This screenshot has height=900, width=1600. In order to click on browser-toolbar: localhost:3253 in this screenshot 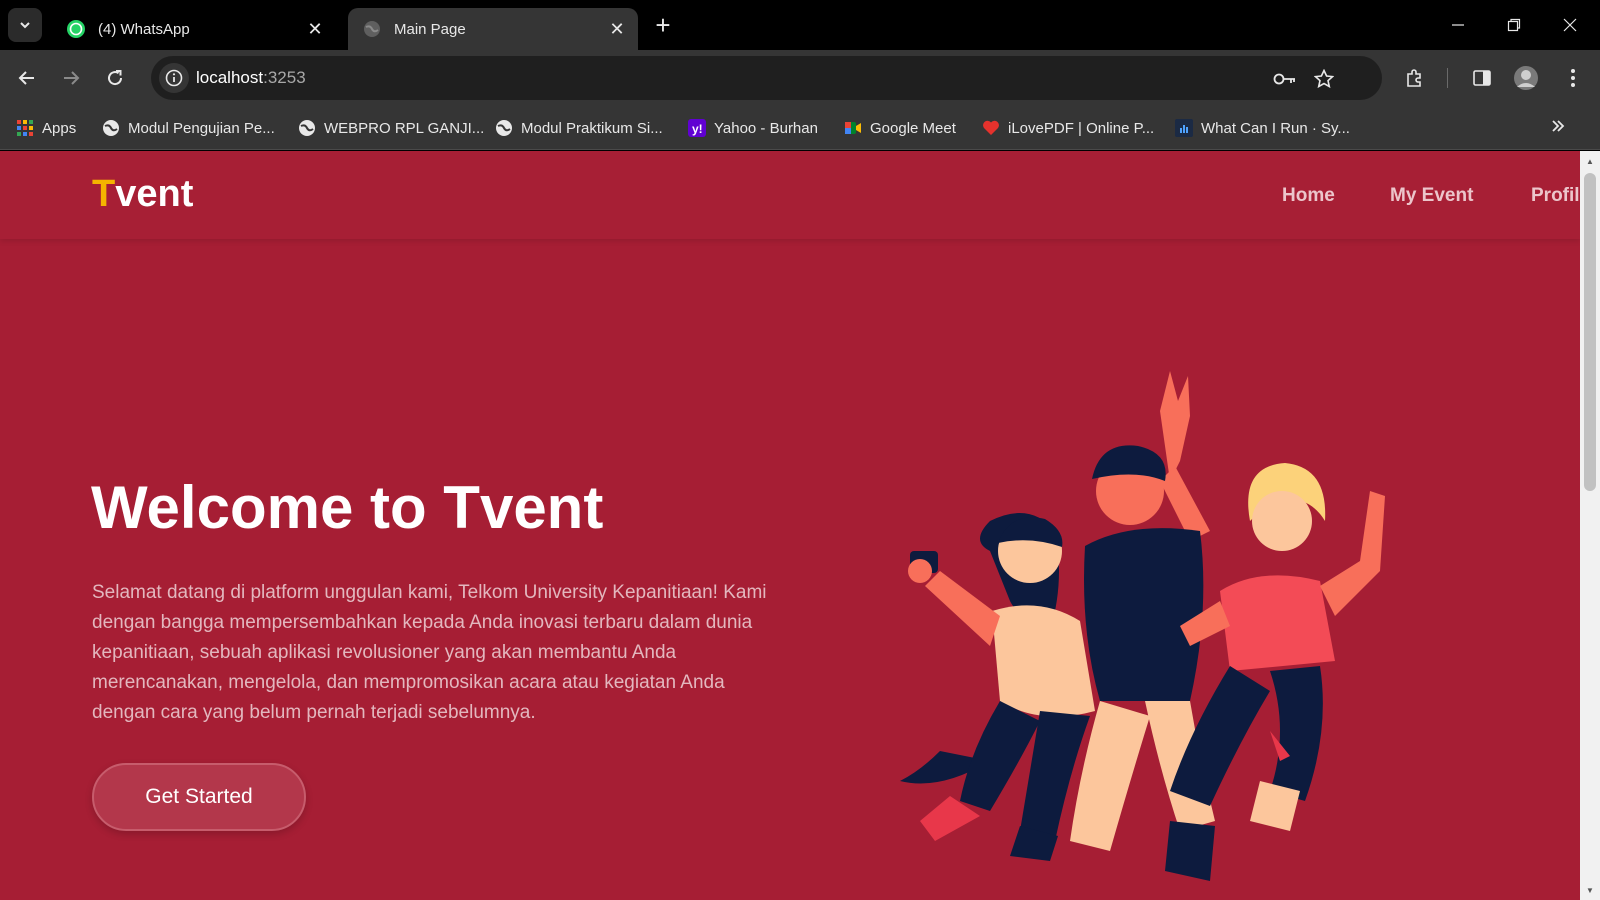, I will do `click(800, 78)`.